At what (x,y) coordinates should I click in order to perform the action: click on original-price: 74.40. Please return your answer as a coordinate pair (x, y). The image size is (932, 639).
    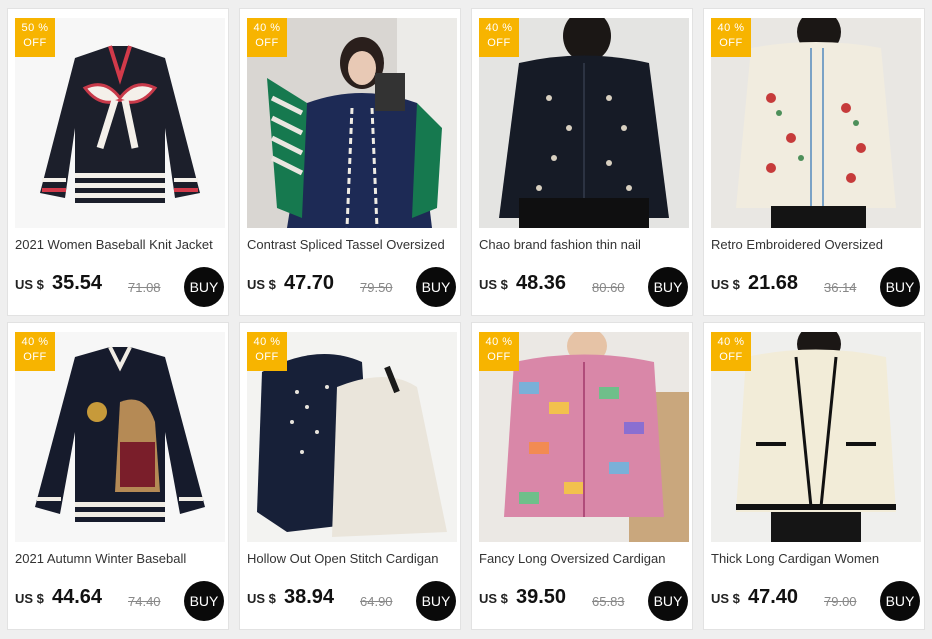
    Looking at the image, I should click on (144, 601).